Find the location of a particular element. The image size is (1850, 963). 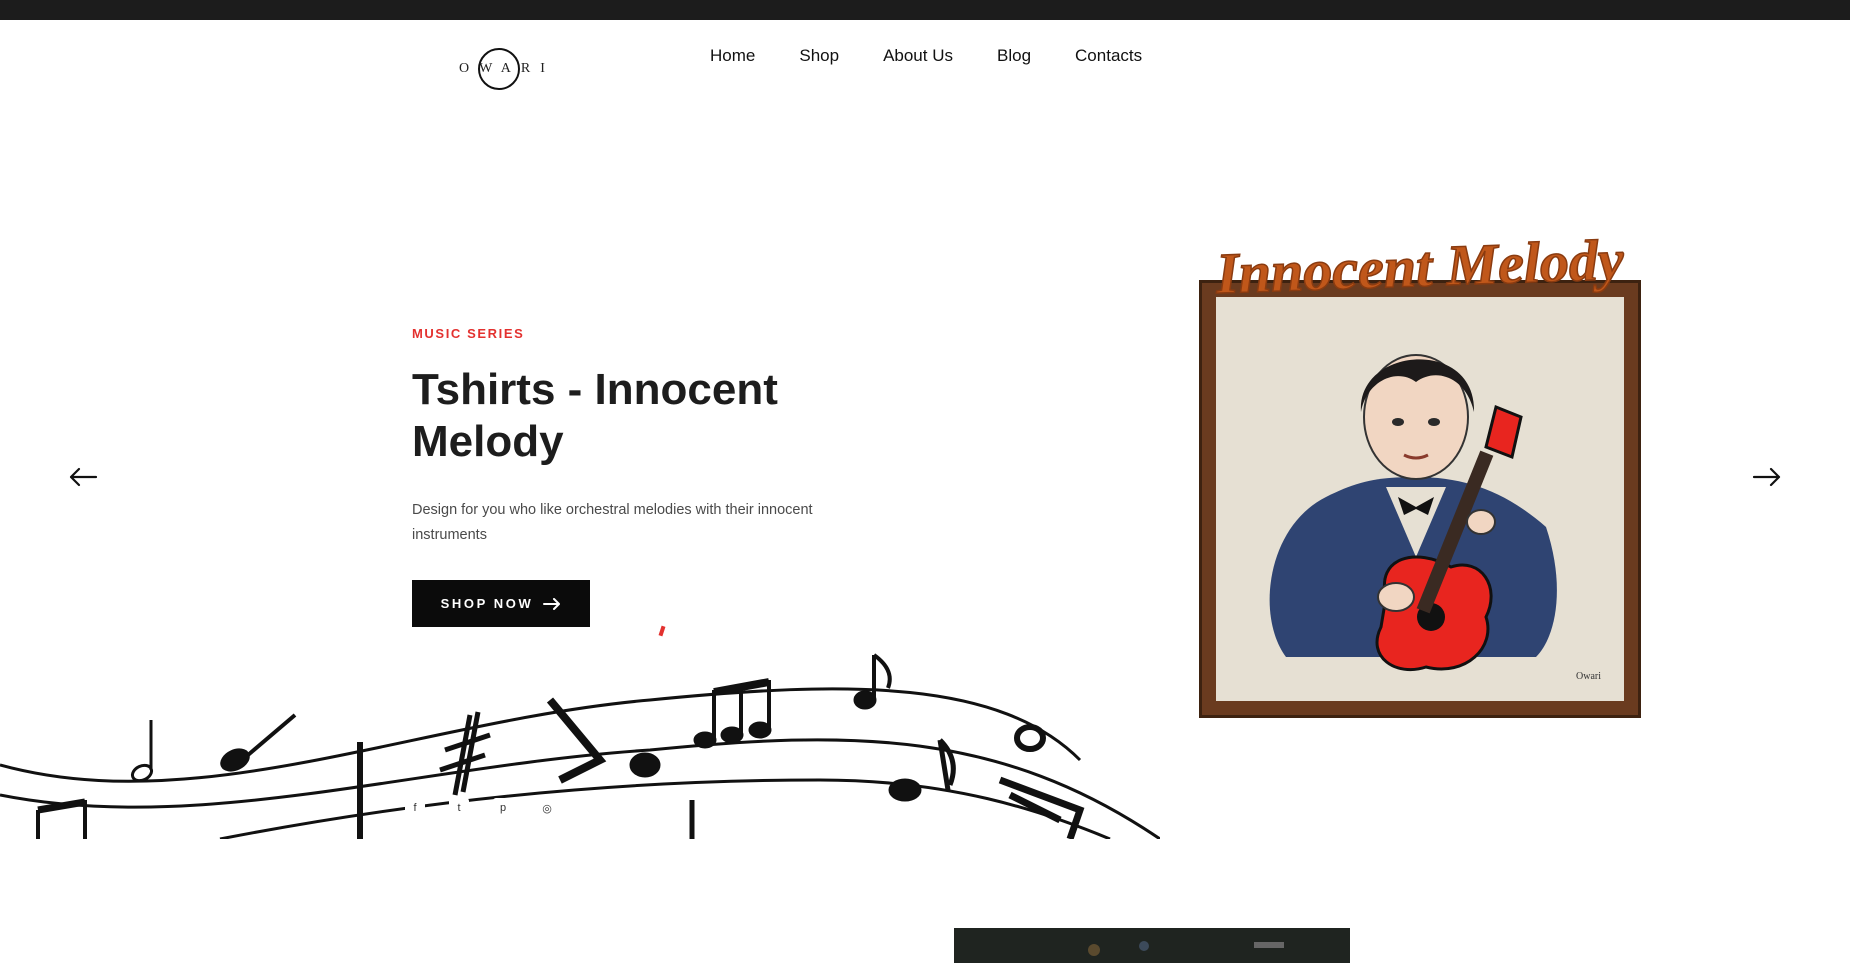

arrow-right-icon is located at coordinates (552, 603).